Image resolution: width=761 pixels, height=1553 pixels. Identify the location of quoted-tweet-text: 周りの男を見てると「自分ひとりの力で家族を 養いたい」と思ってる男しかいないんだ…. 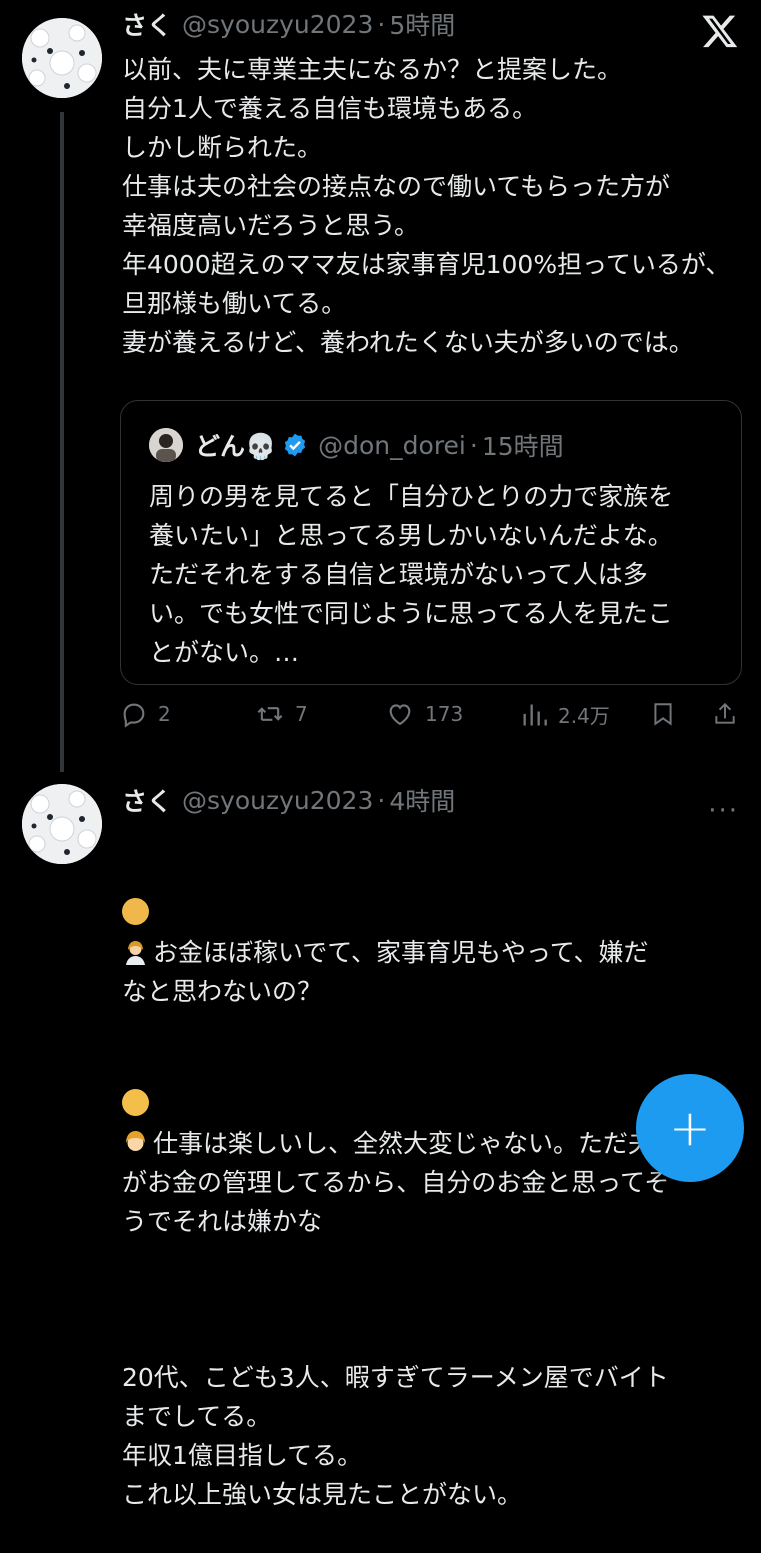
(411, 574).